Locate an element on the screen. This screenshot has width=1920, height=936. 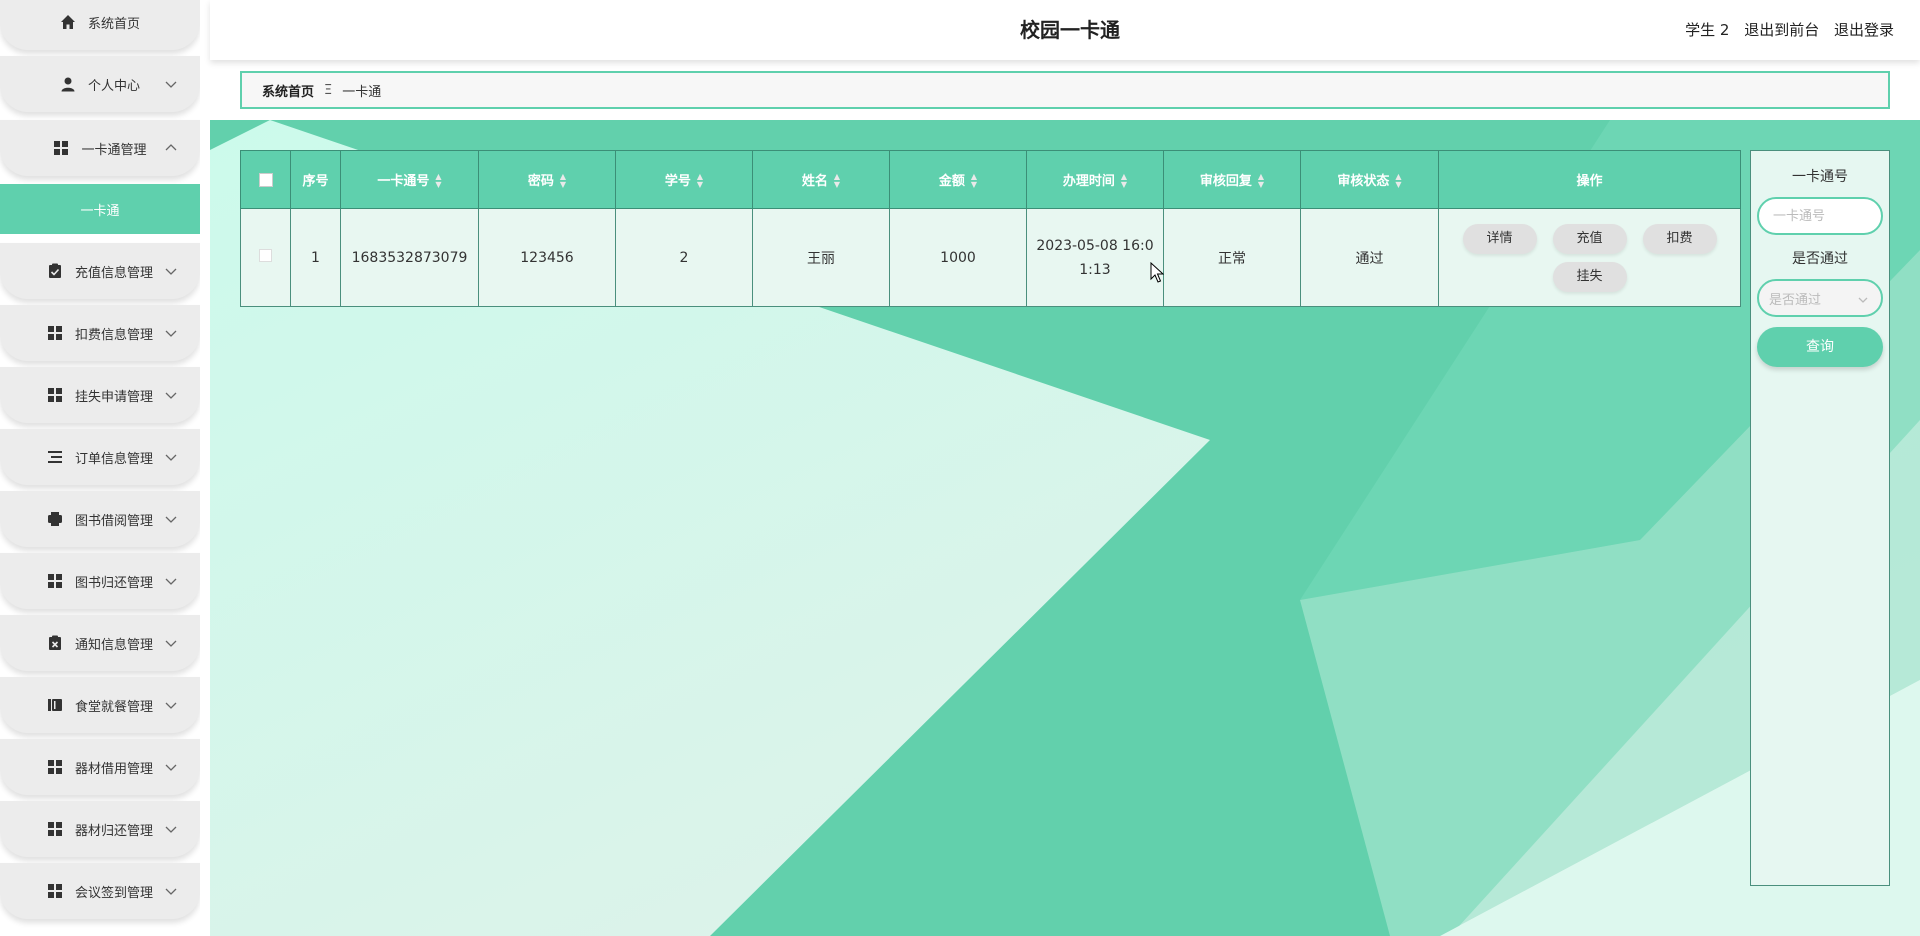
column-header-sortable: 审核回复 ▲ ▼ is located at coordinates (1232, 179).